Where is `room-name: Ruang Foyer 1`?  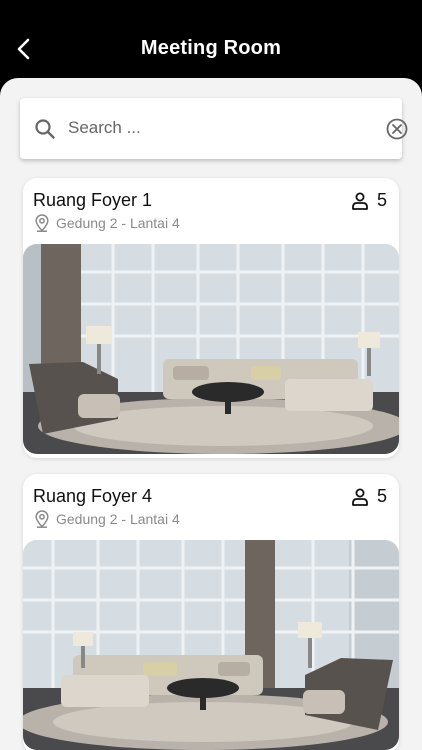
room-name: Ruang Foyer 1 is located at coordinates (93, 200).